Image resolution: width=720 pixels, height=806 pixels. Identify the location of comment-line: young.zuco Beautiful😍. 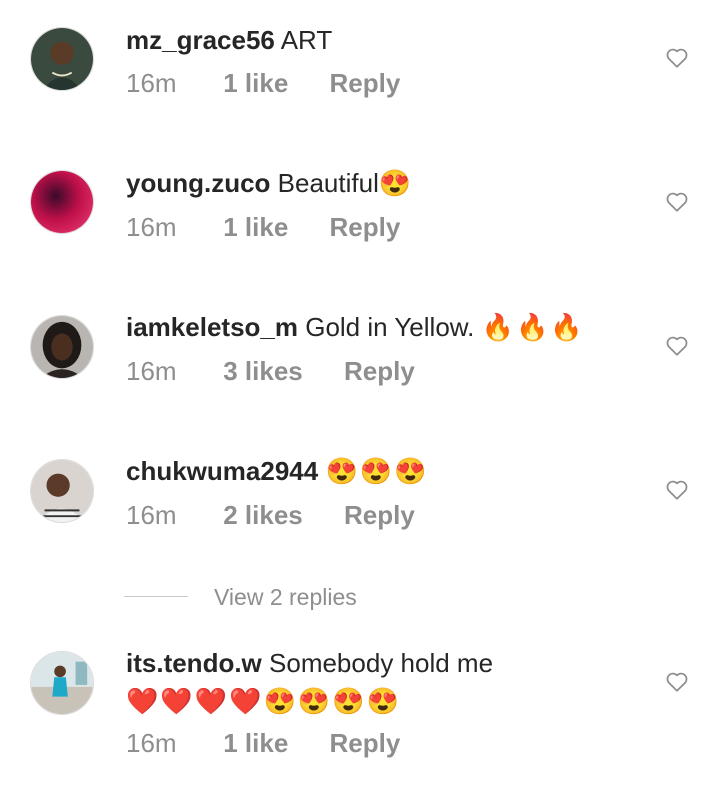
(269, 183).